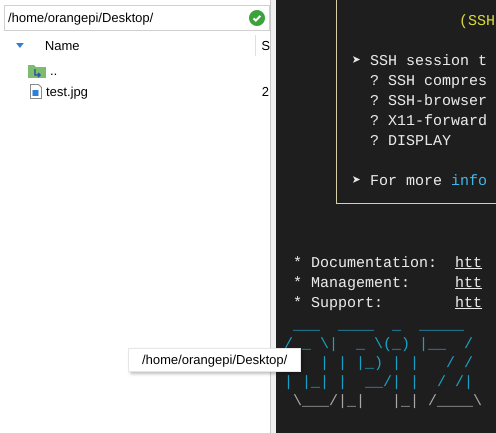  Describe the element at coordinates (352, 284) in the screenshot. I see `terminal-line: * Management:` at that location.